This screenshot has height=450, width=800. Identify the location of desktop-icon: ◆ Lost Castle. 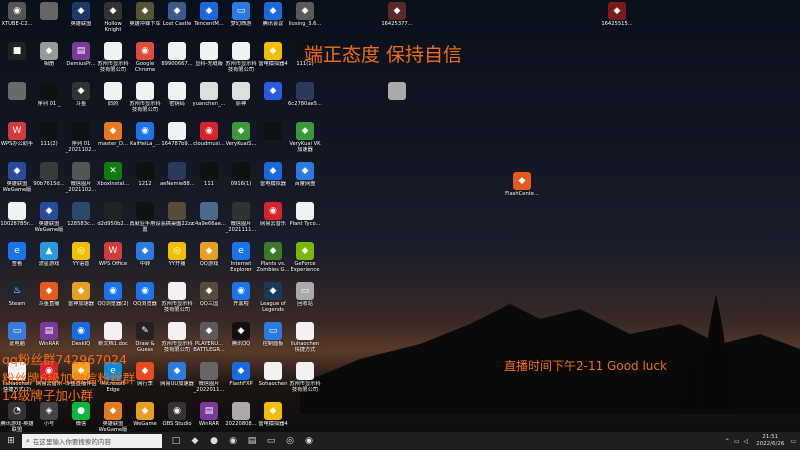
(177, 22).